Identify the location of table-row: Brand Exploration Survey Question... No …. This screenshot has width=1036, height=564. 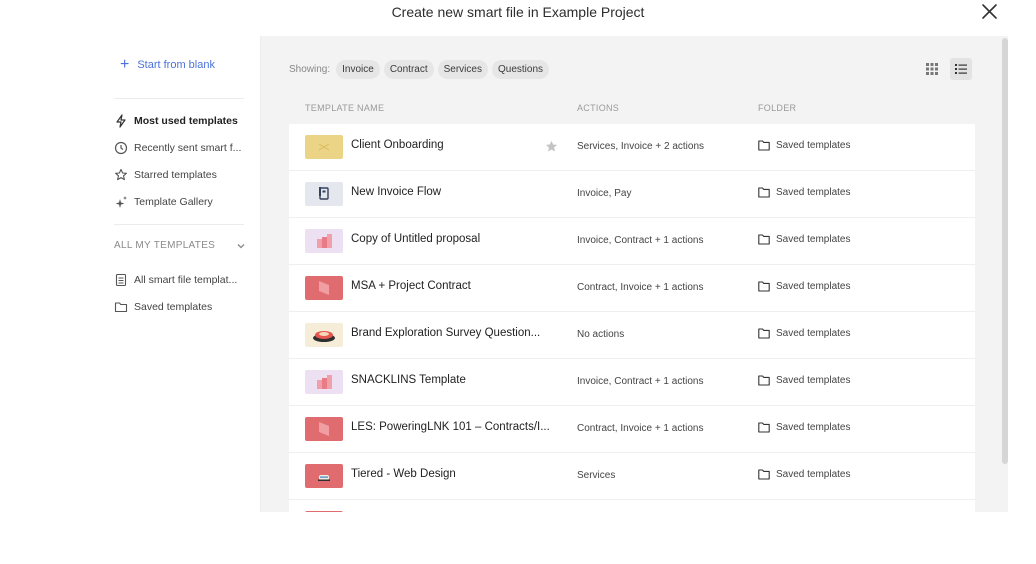
(632, 335).